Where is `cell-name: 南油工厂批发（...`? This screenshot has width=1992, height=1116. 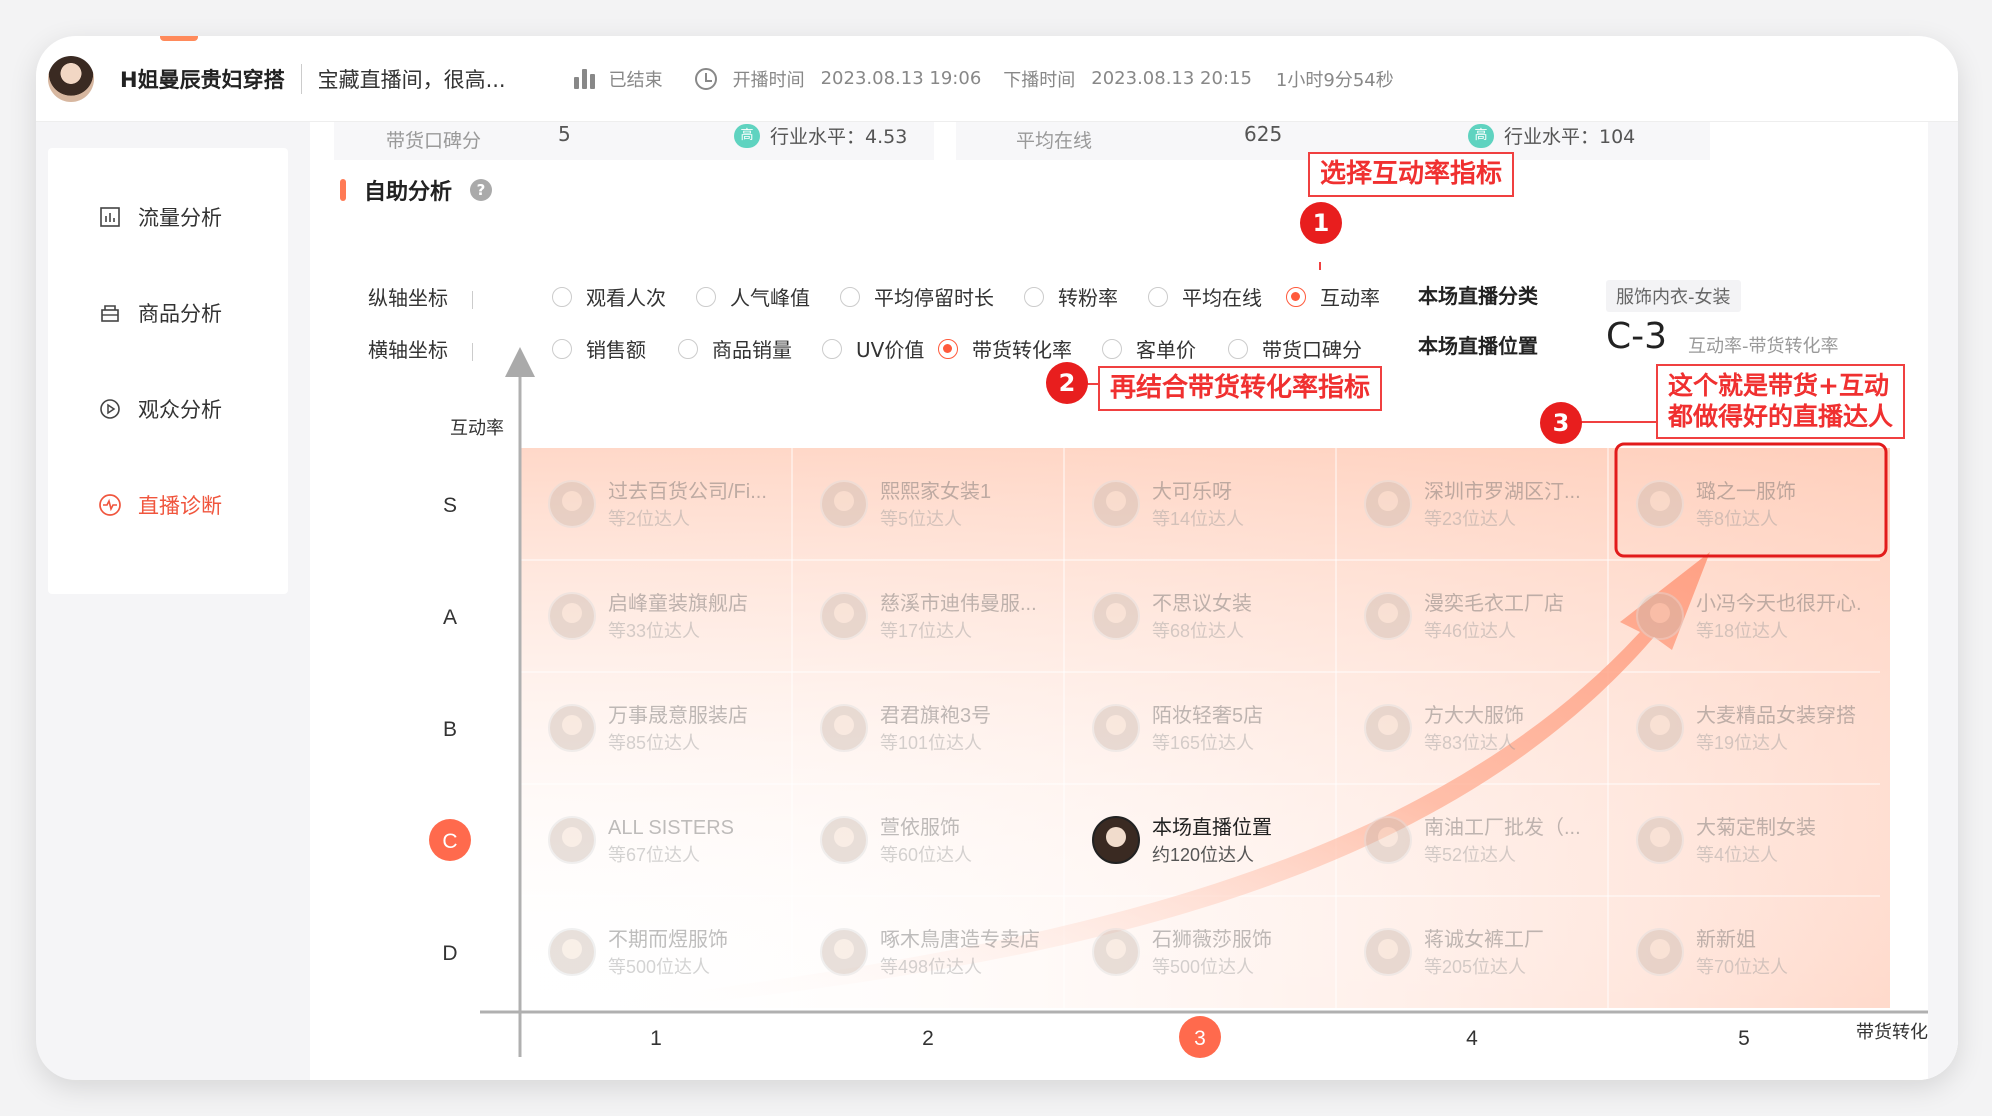
cell-name: 南油工厂批发（... is located at coordinates (1502, 827).